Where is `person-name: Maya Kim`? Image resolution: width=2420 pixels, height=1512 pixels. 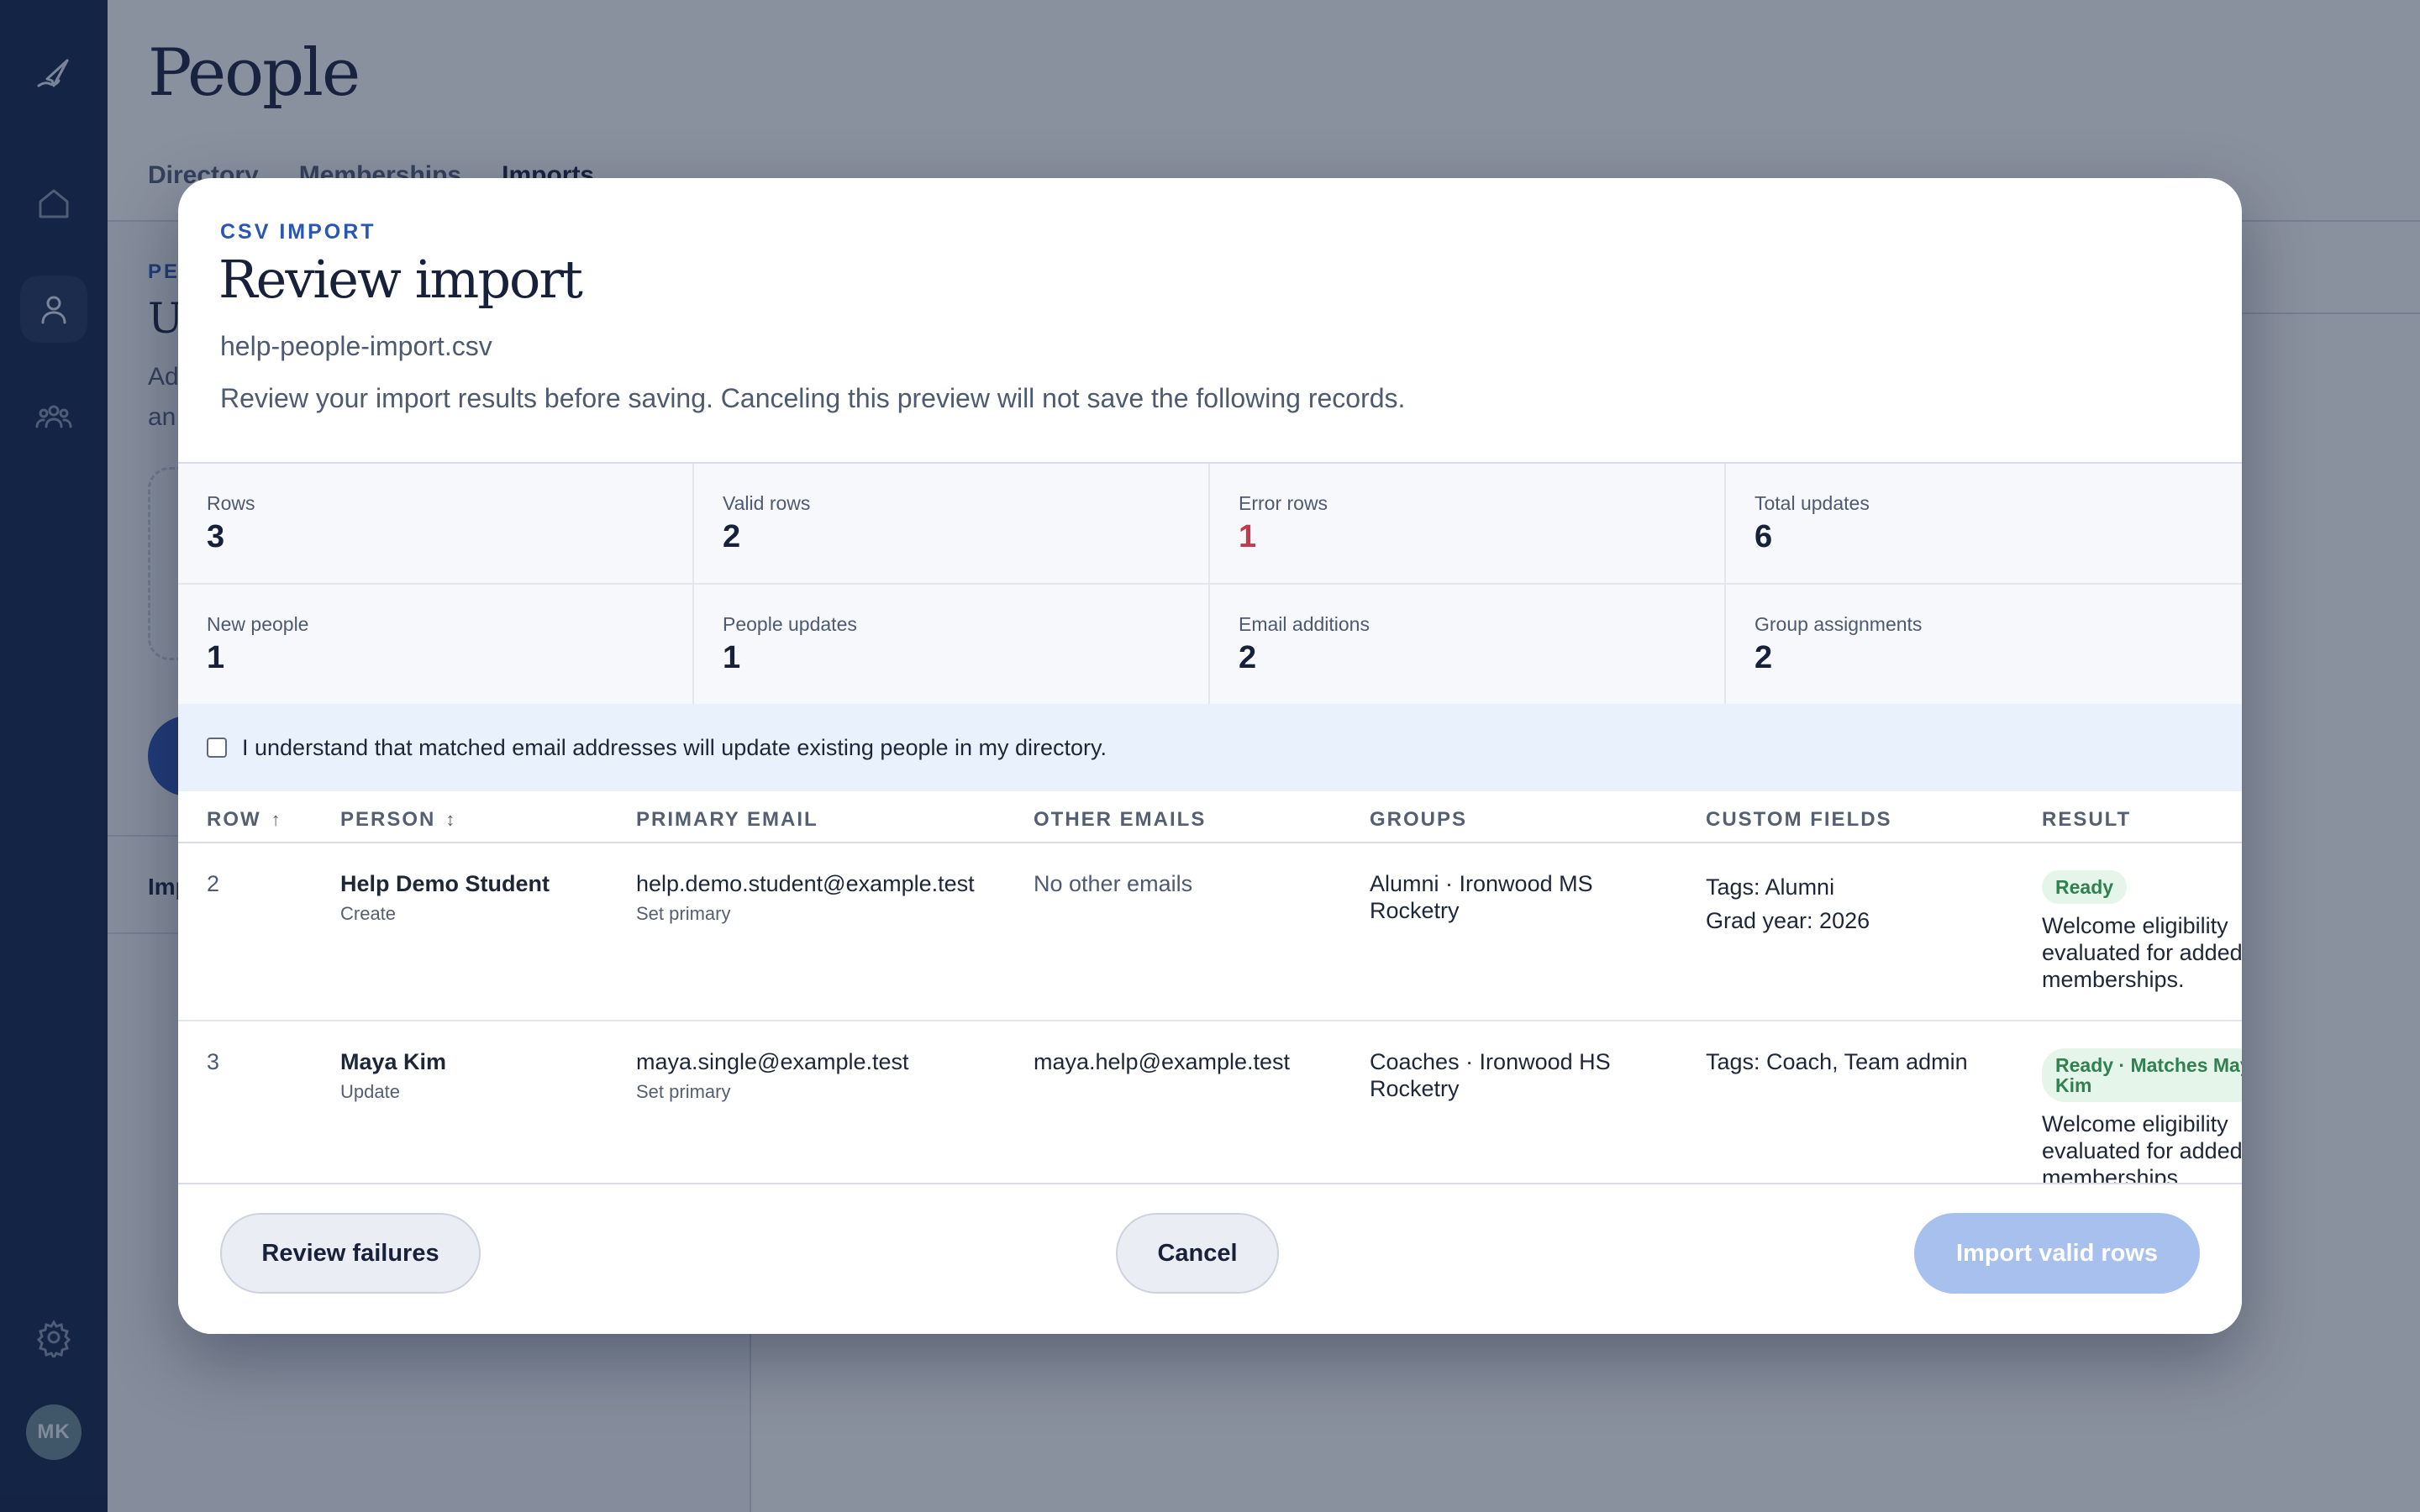
person-name: Maya Kim is located at coordinates (393, 1061).